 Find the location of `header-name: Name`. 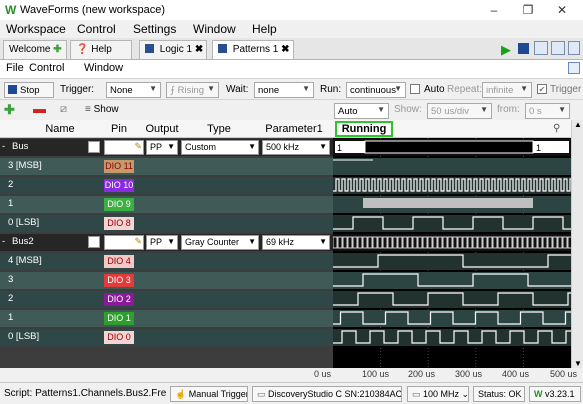

header-name: Name is located at coordinates (60, 129).